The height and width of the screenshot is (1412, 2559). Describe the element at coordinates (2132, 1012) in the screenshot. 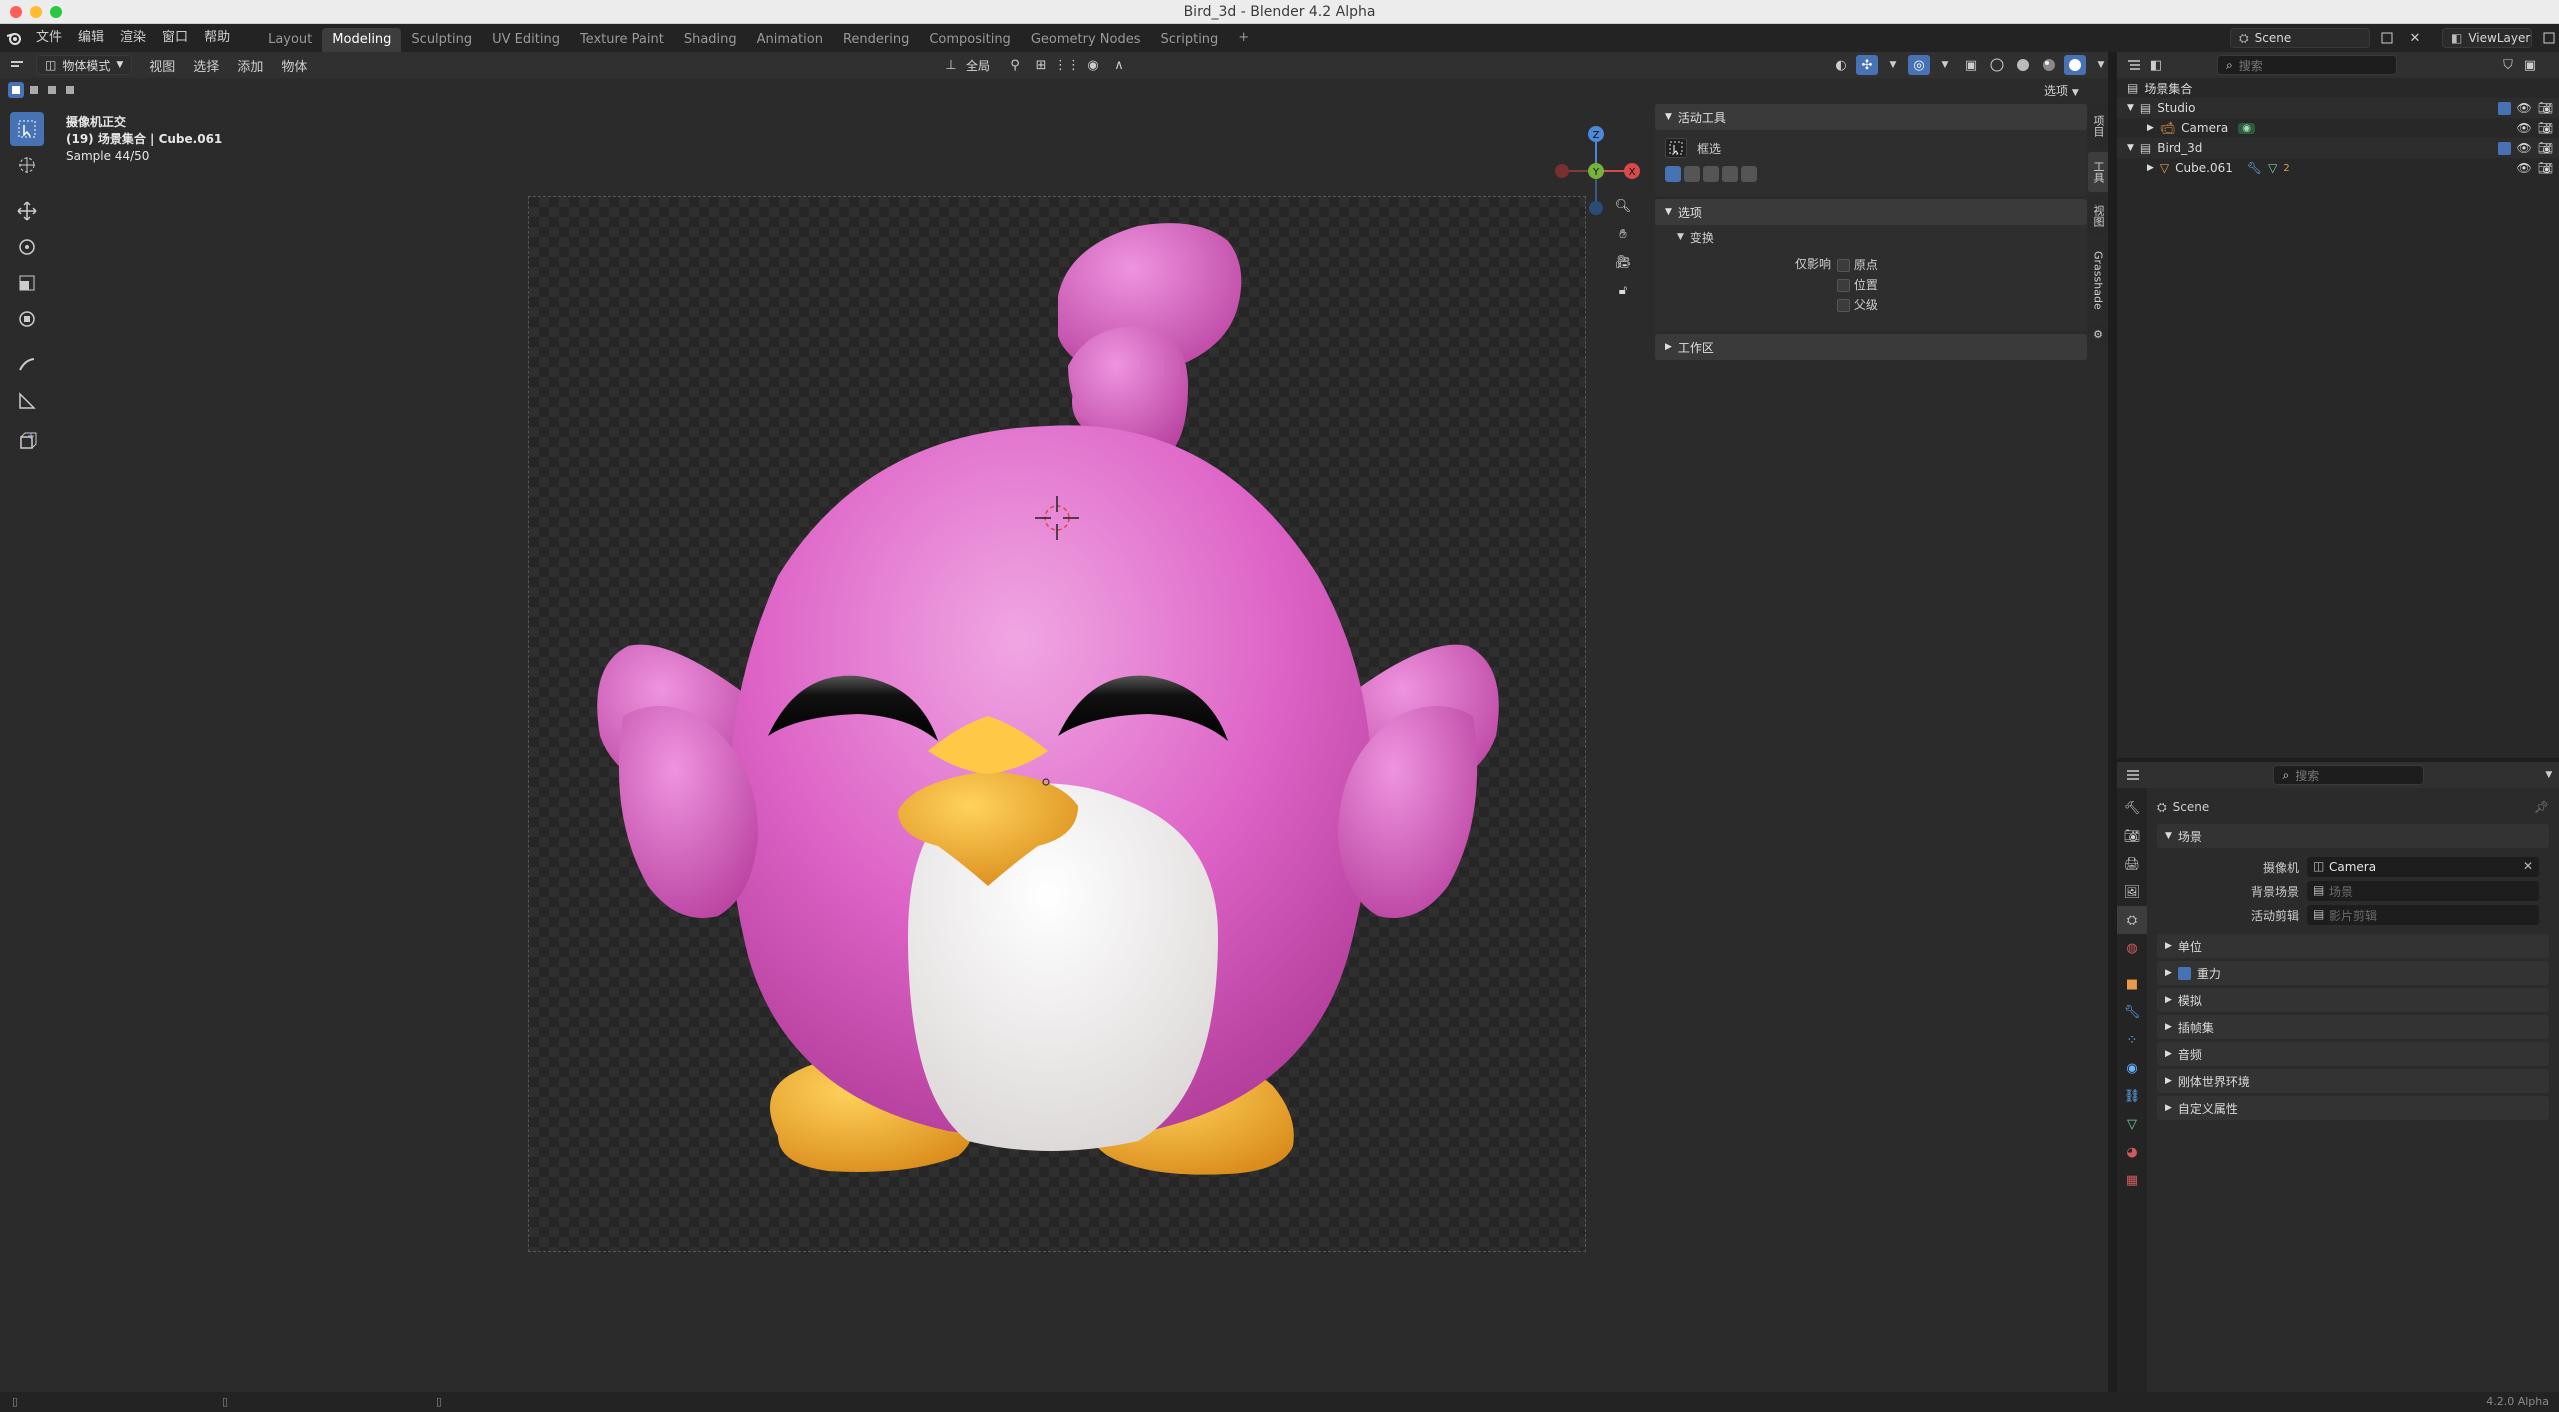

I see `modifier-tab-icon: 🔧︎` at that location.